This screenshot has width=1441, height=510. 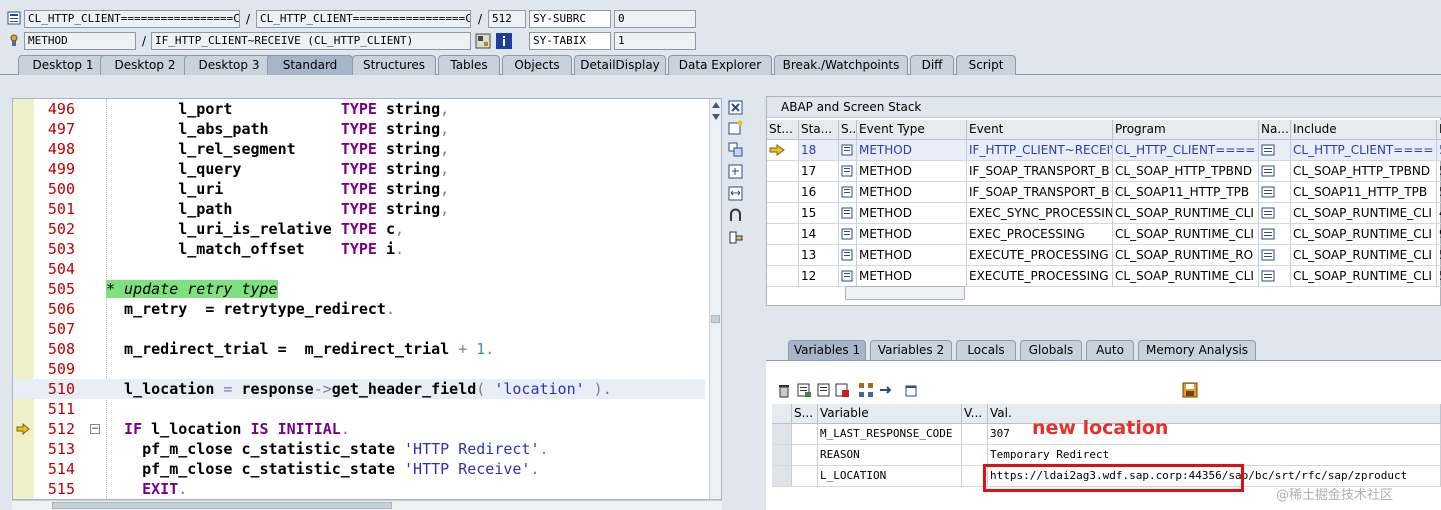 What do you see at coordinates (1110, 350) in the screenshot?
I see `tab-auto: Auto` at bounding box center [1110, 350].